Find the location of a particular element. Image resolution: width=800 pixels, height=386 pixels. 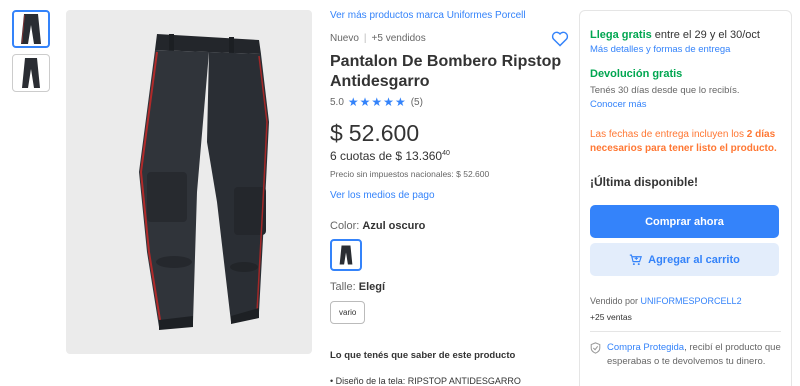

shield-check-icon is located at coordinates (595, 355).